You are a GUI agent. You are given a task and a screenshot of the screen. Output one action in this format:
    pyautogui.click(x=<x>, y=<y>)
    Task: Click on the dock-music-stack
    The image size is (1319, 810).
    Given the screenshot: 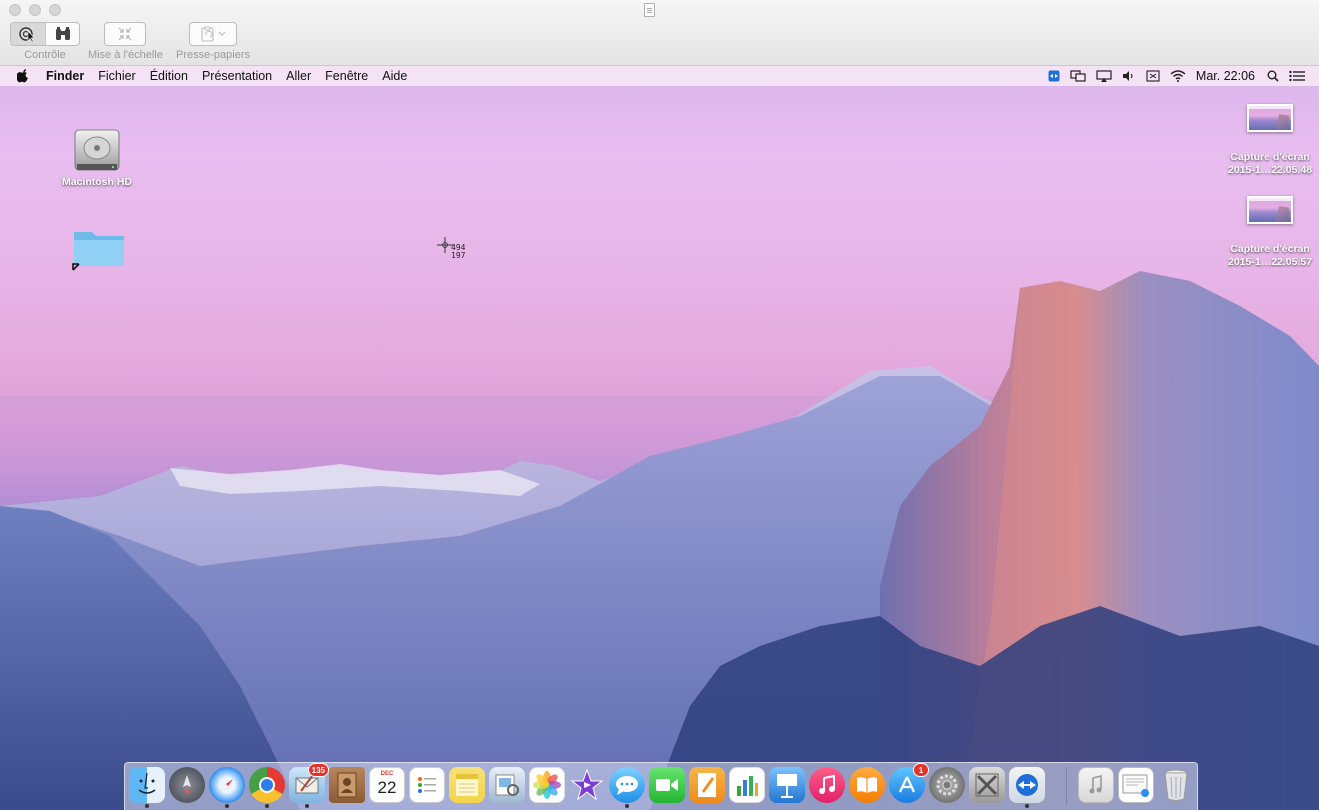 What is the action you would take?
    pyautogui.click(x=1096, y=785)
    